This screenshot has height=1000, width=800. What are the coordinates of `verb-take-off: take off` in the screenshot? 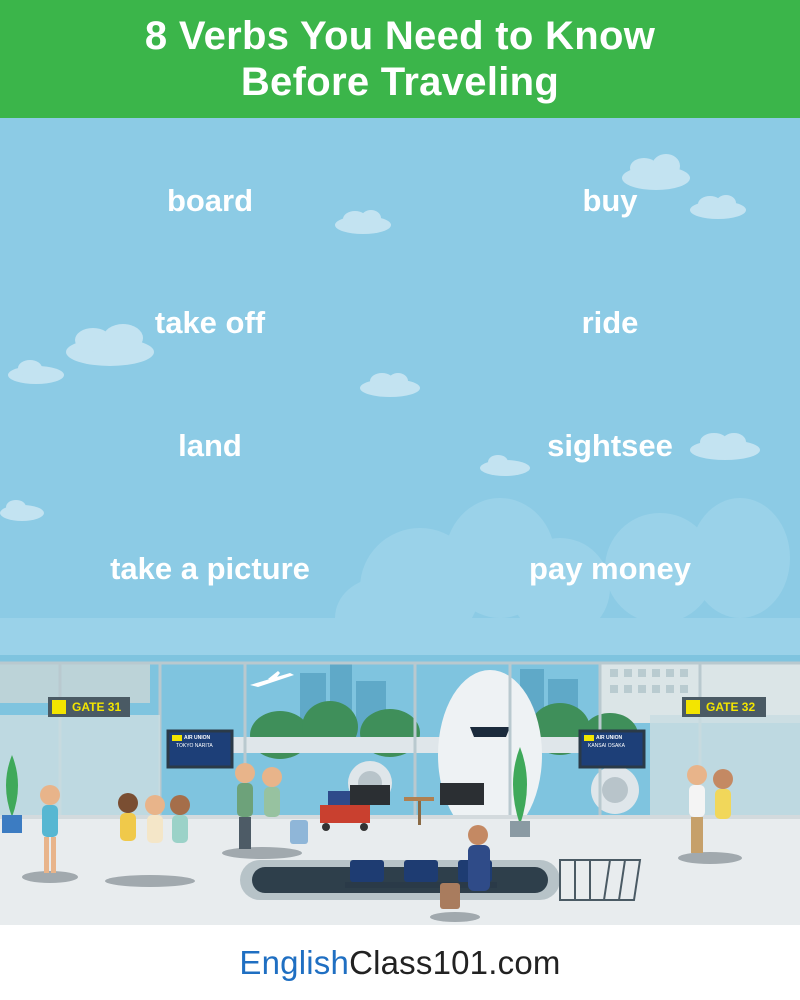 It's located at (210, 322).